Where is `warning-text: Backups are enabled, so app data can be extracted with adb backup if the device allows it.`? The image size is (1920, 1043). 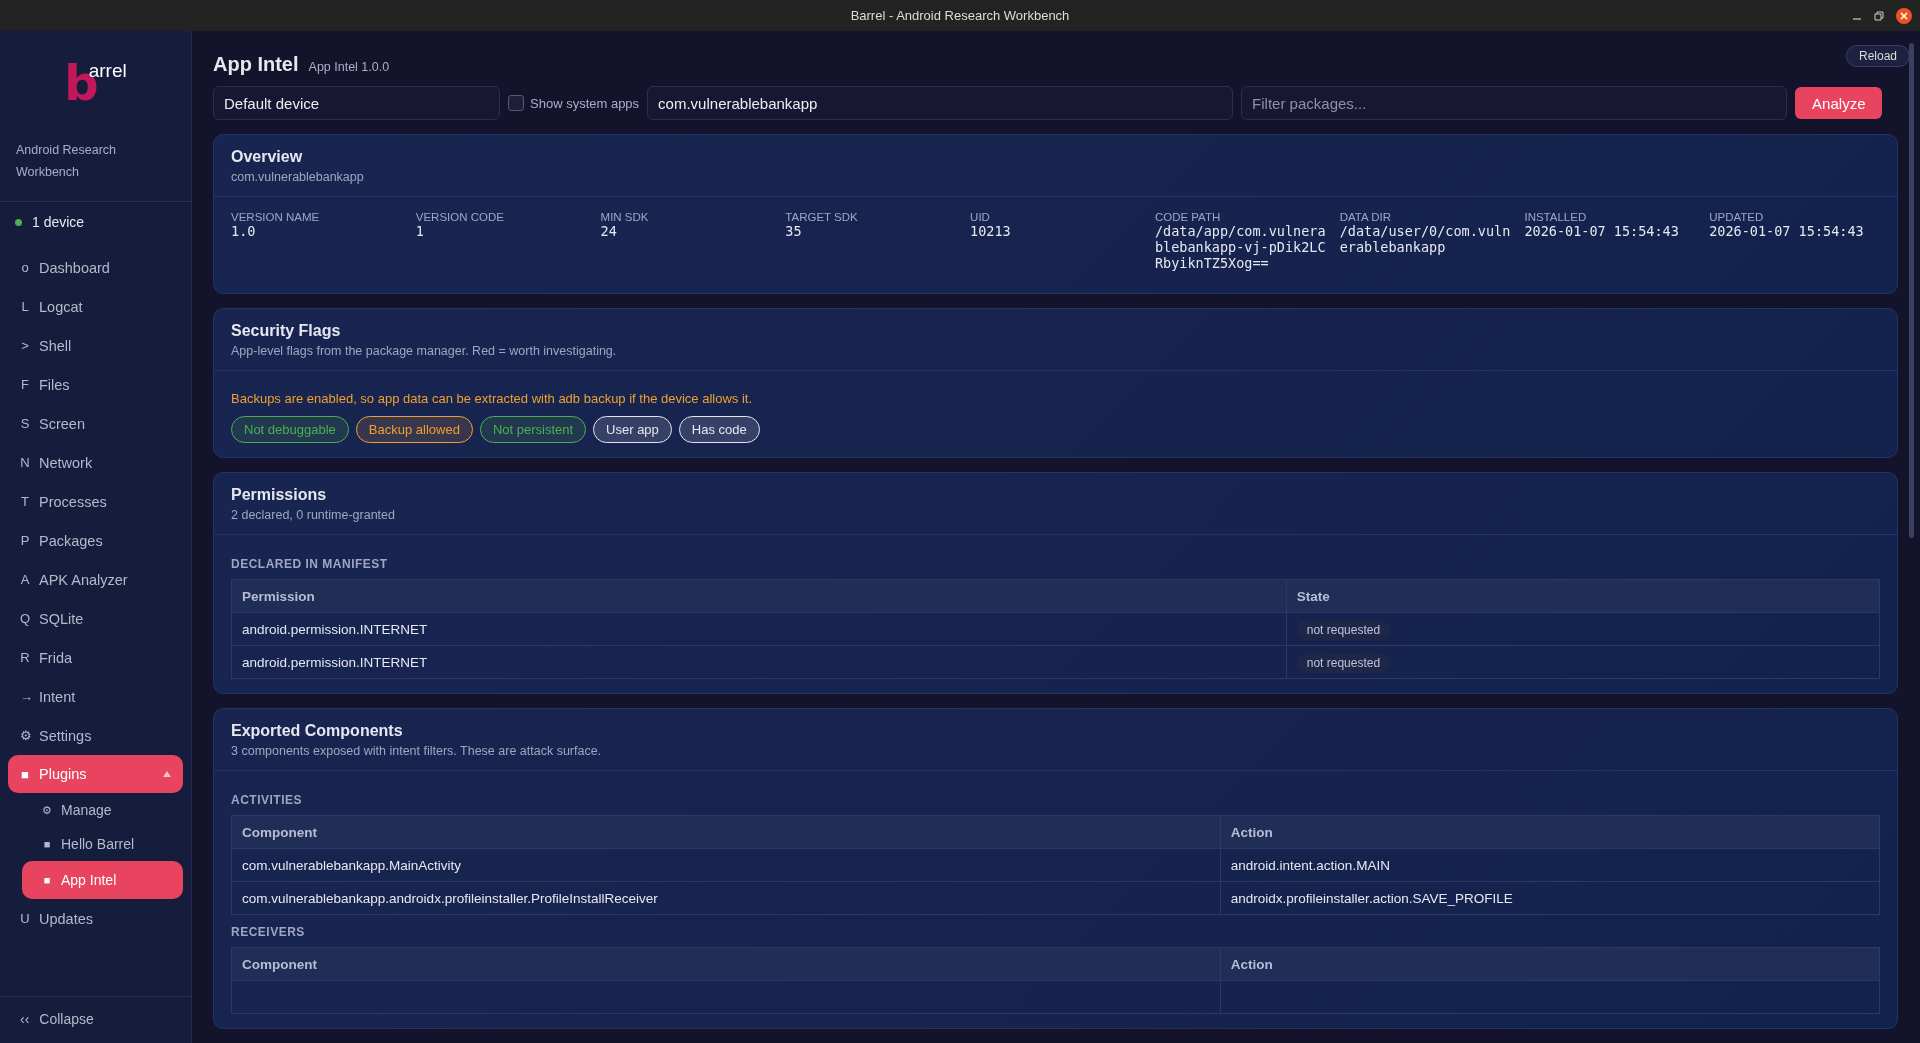 warning-text: Backups are enabled, so app data can be extracted with adb backup if the device allows it. is located at coordinates (492, 398).